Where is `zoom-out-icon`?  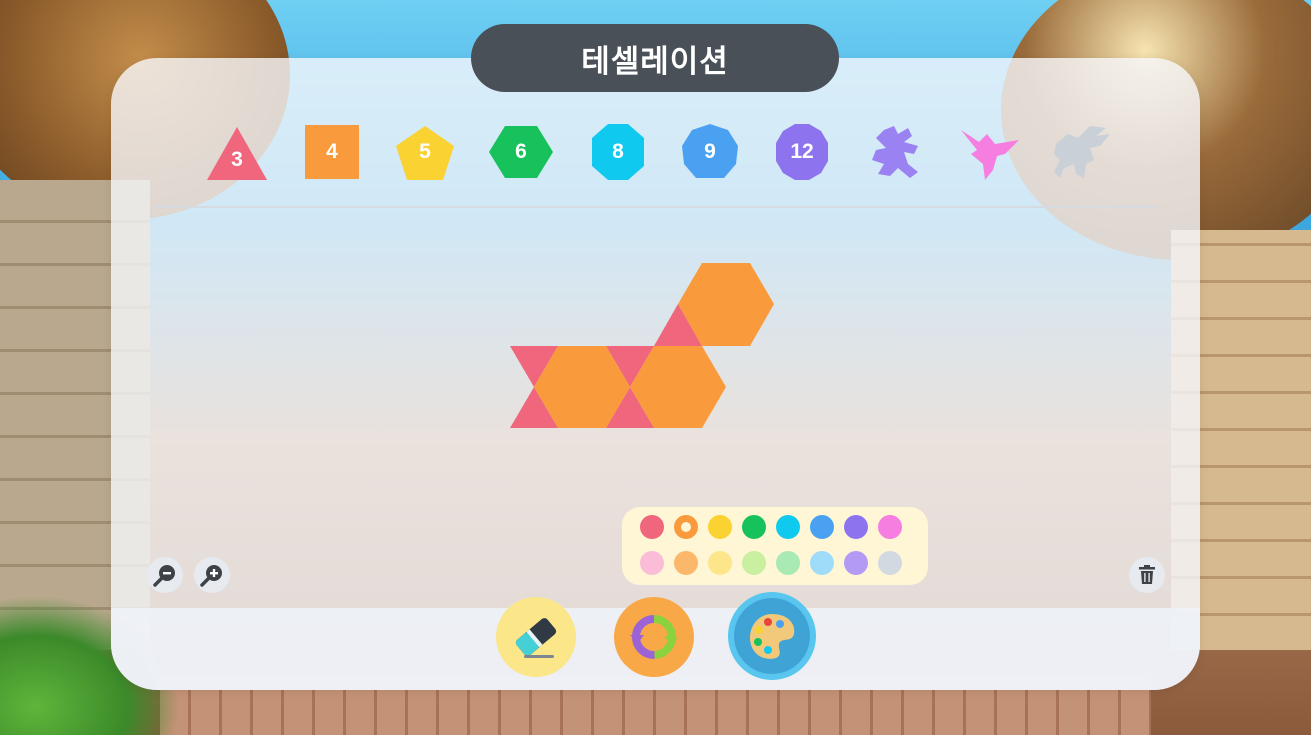 zoom-out-icon is located at coordinates (164, 576).